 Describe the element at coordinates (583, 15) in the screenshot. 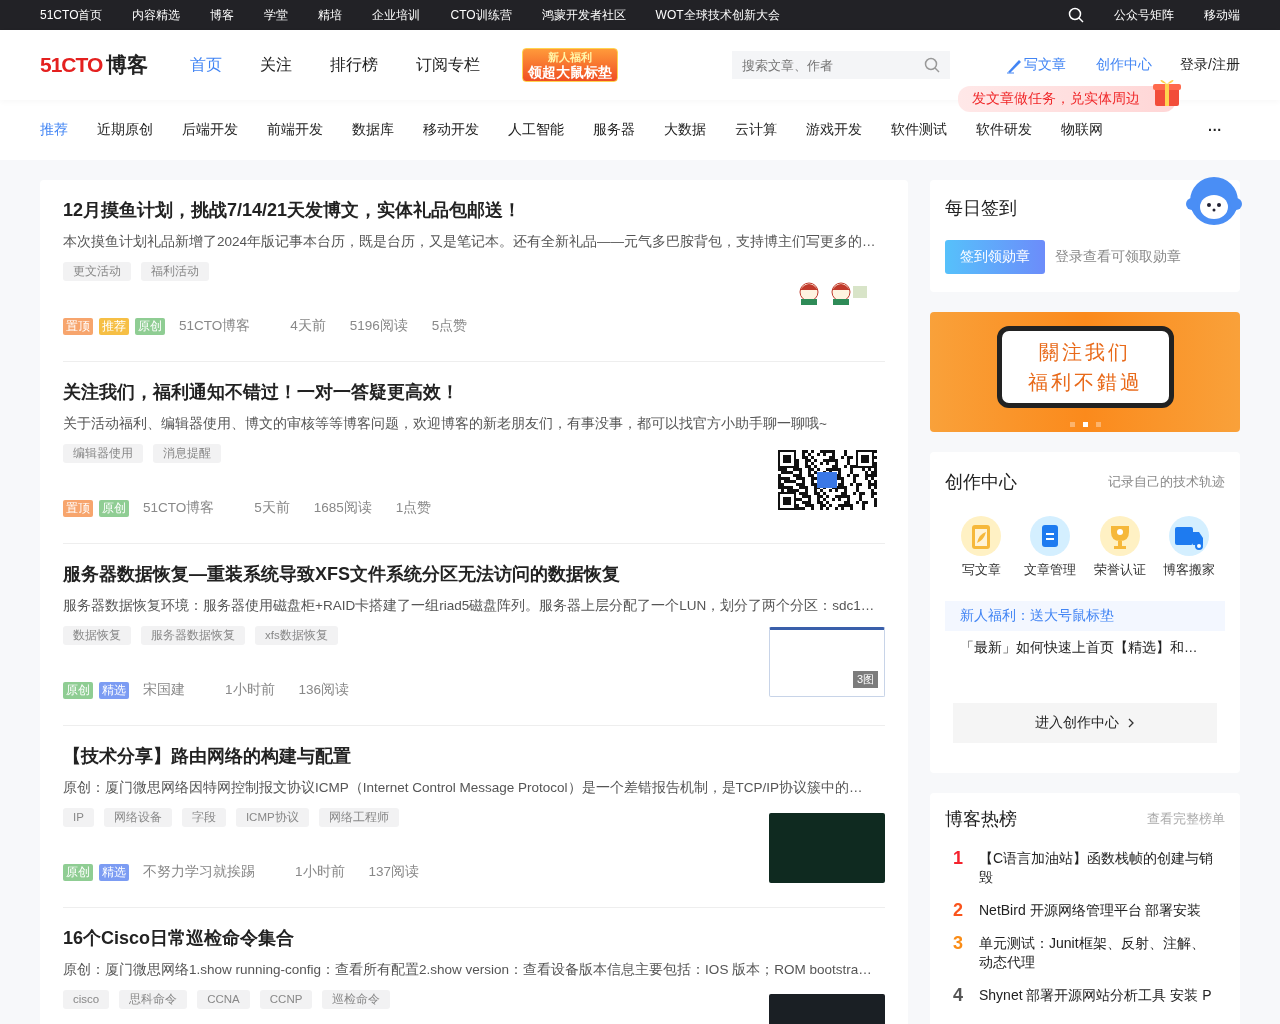

I see `top-link: 鸿蒙开发者社区` at that location.